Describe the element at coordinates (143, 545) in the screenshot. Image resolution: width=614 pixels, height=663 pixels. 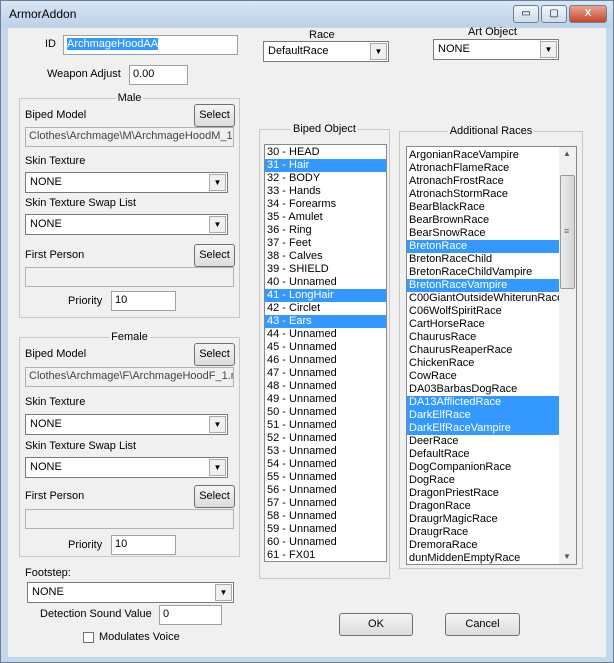
I see `female-priority-input: 10` at that location.